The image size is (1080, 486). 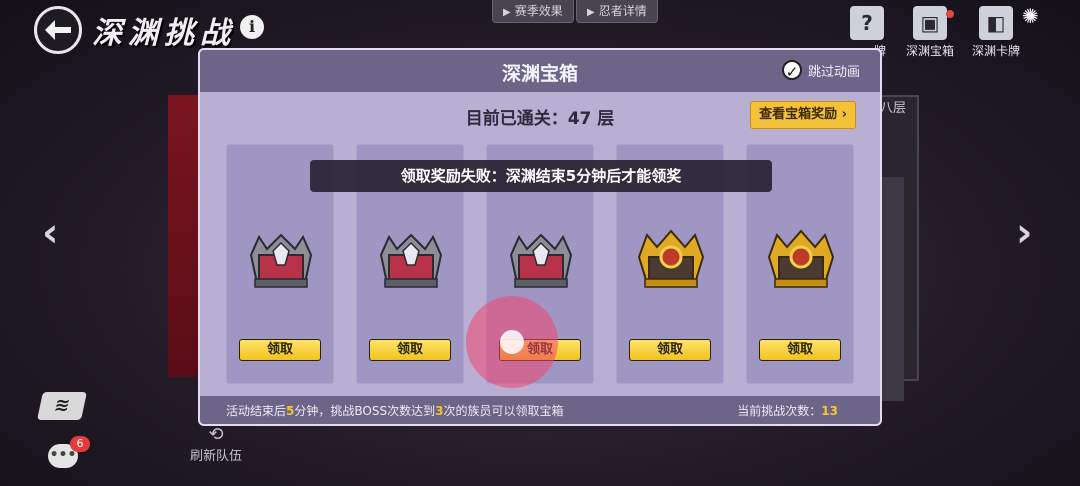 I want to click on tab-season-effect: ▶ 赛季效果, so click(x=533, y=11).